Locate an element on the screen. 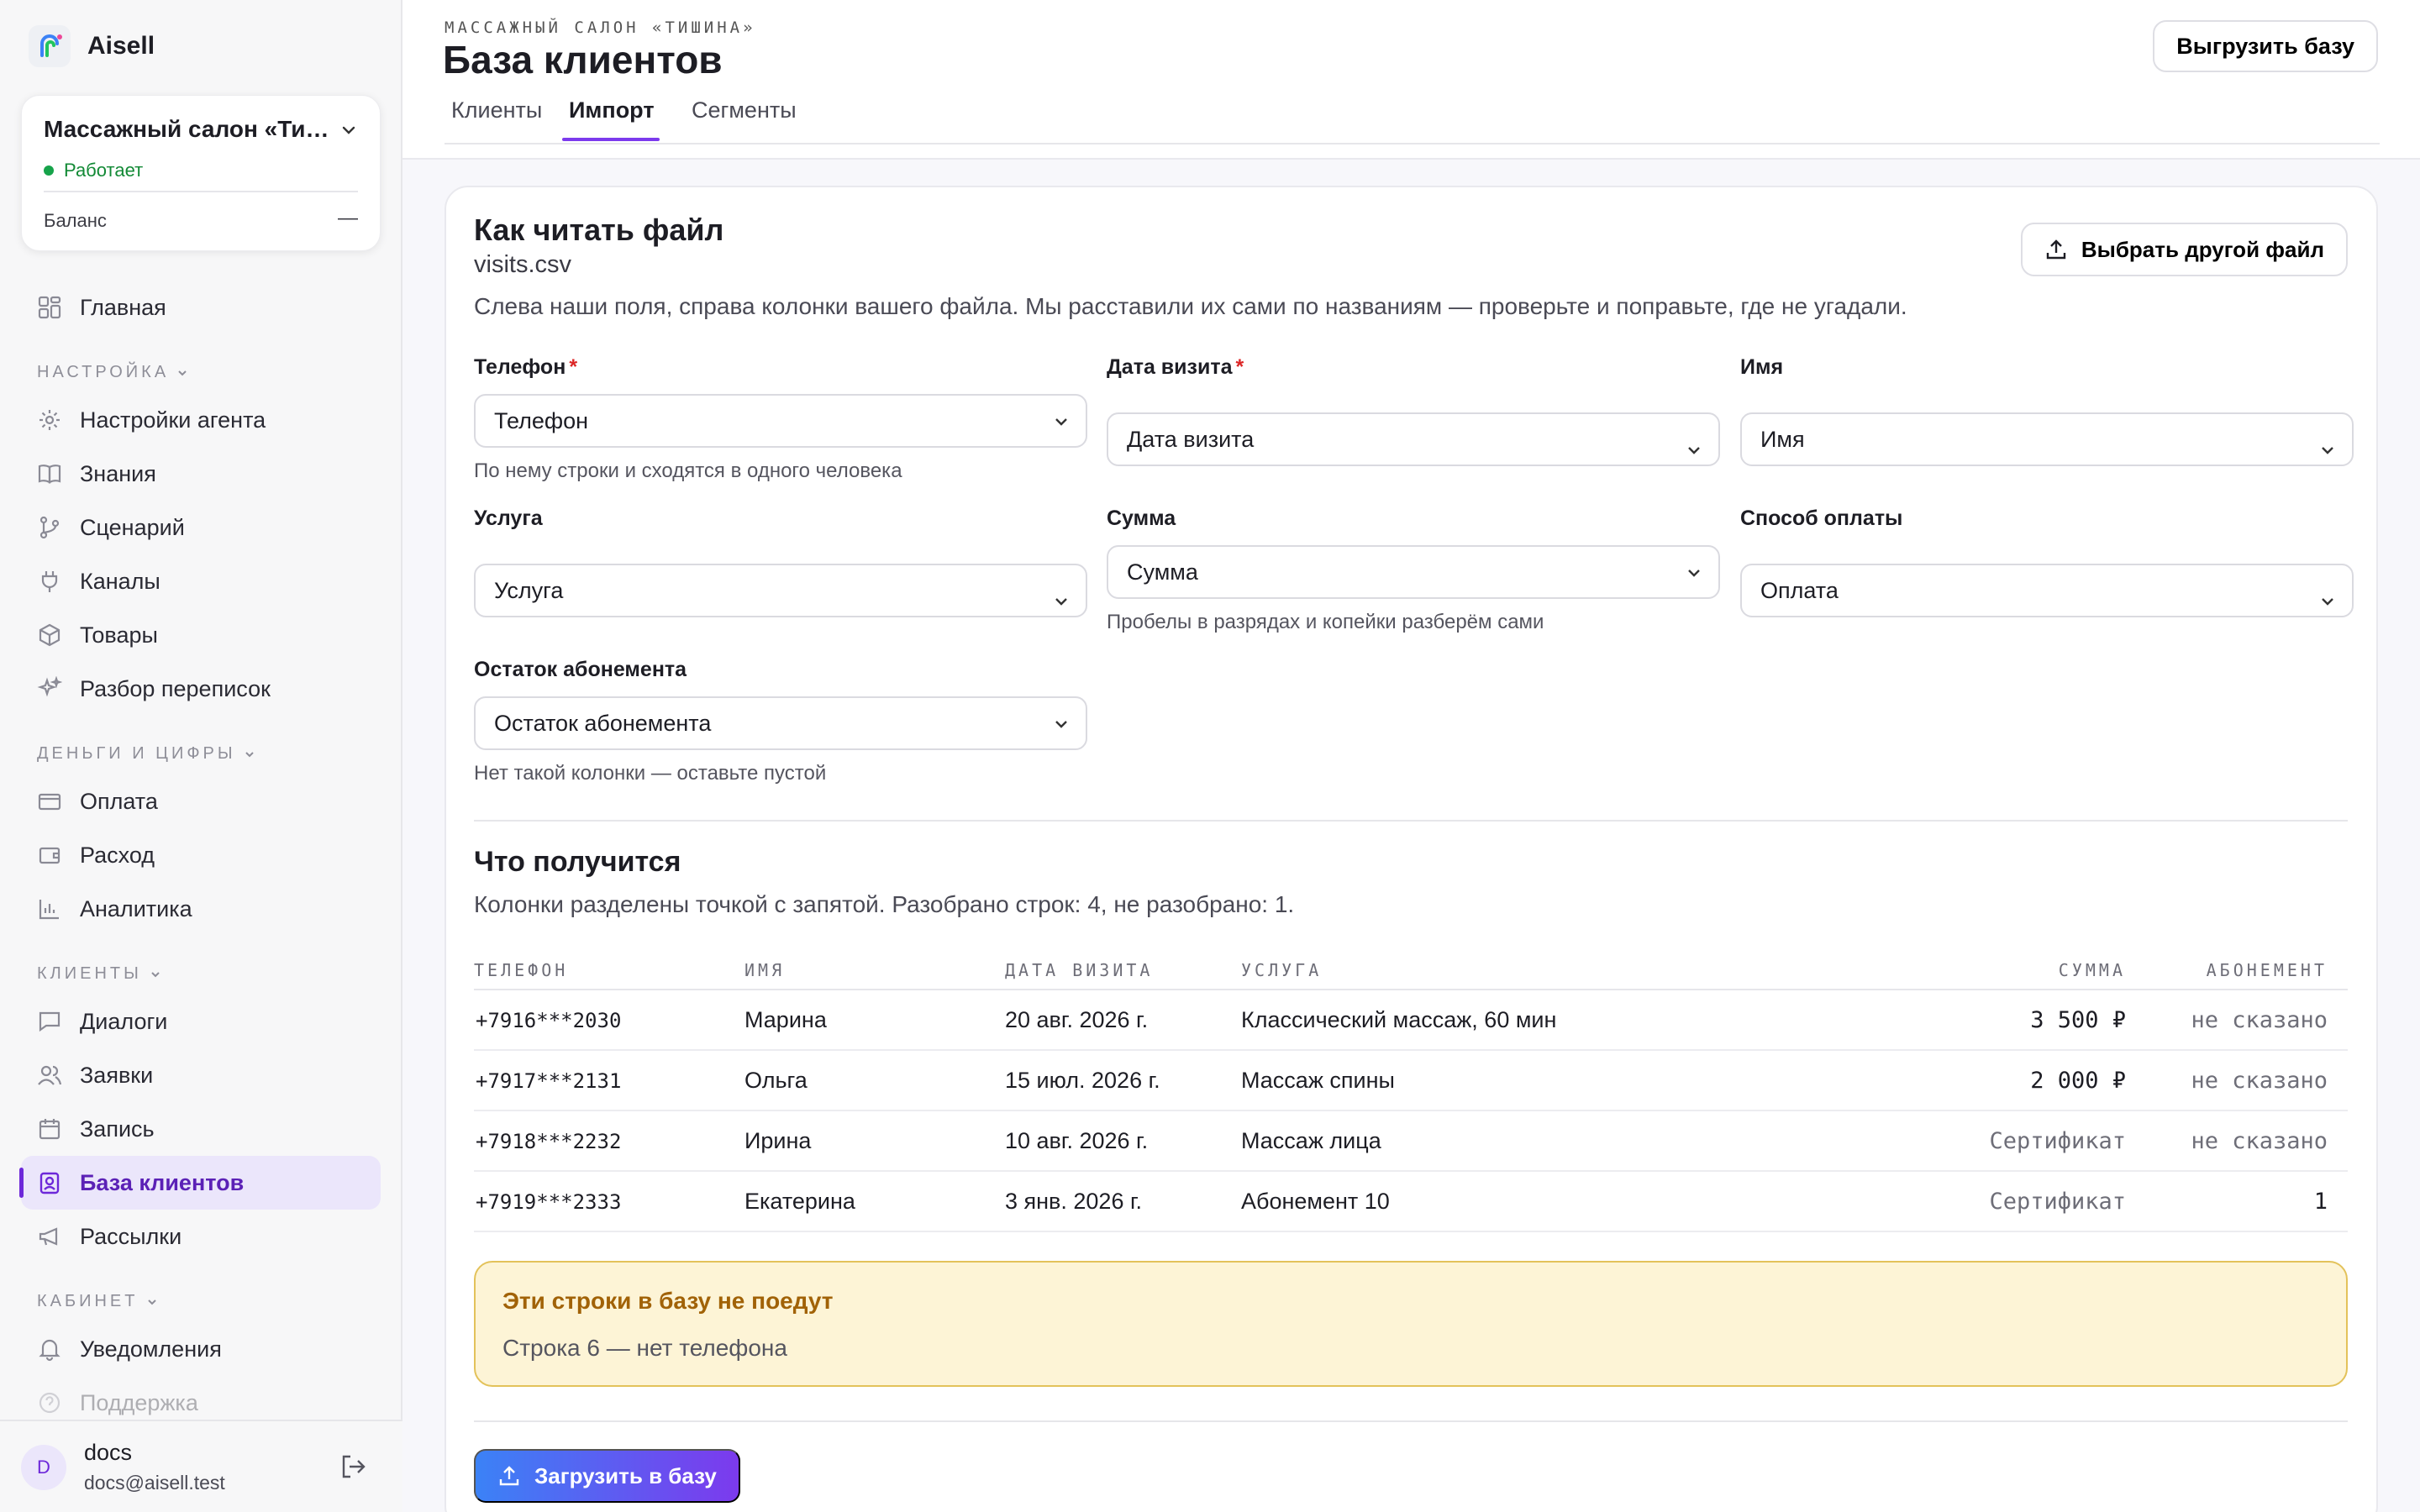 The width and height of the screenshot is (2420, 1512). sparkles-icon is located at coordinates (50, 688).